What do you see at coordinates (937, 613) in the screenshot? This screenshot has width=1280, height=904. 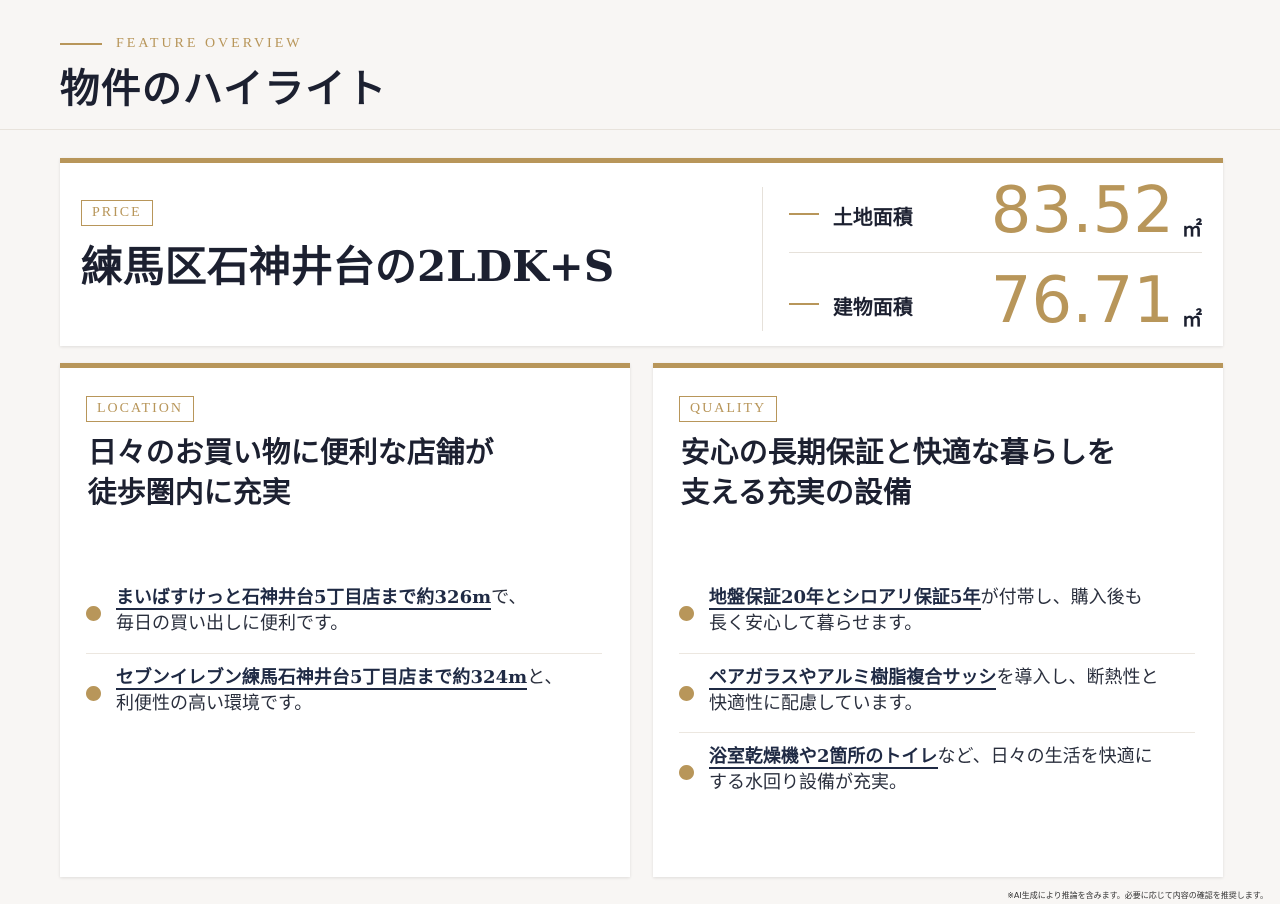 I see `list-item: 地盤保証20年とシロアリ保証5年が付帯し、購入後も 長く安心して暮らせます。` at bounding box center [937, 613].